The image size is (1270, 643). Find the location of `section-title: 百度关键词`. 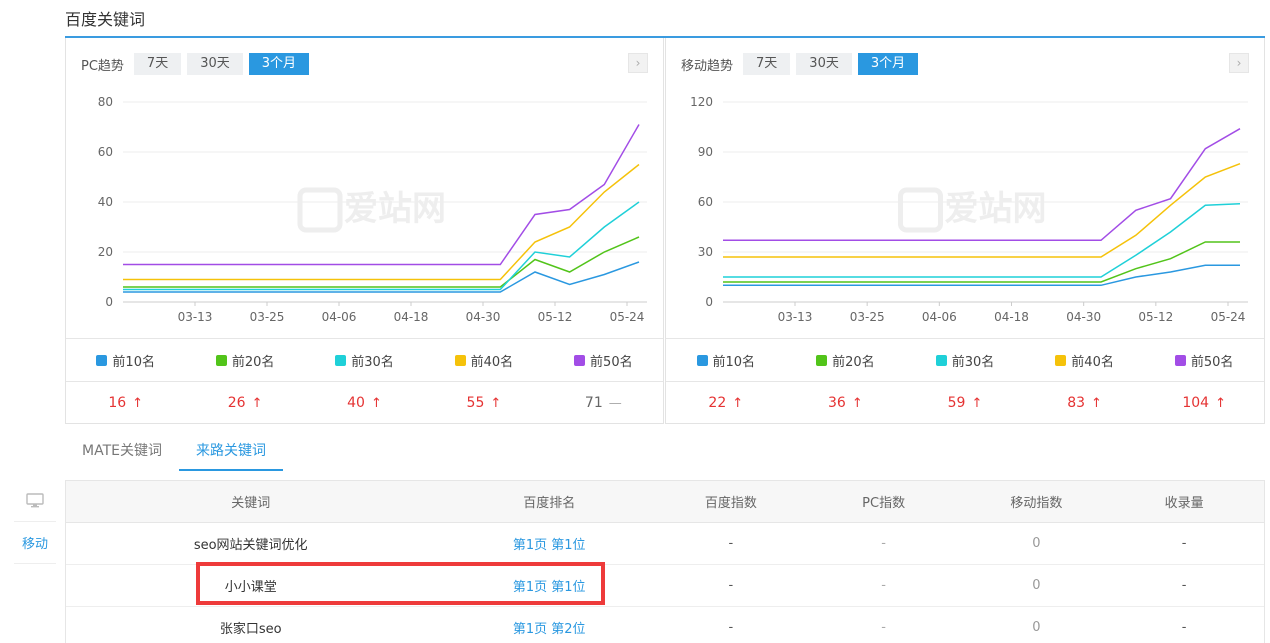

section-title: 百度关键词 is located at coordinates (105, 19).